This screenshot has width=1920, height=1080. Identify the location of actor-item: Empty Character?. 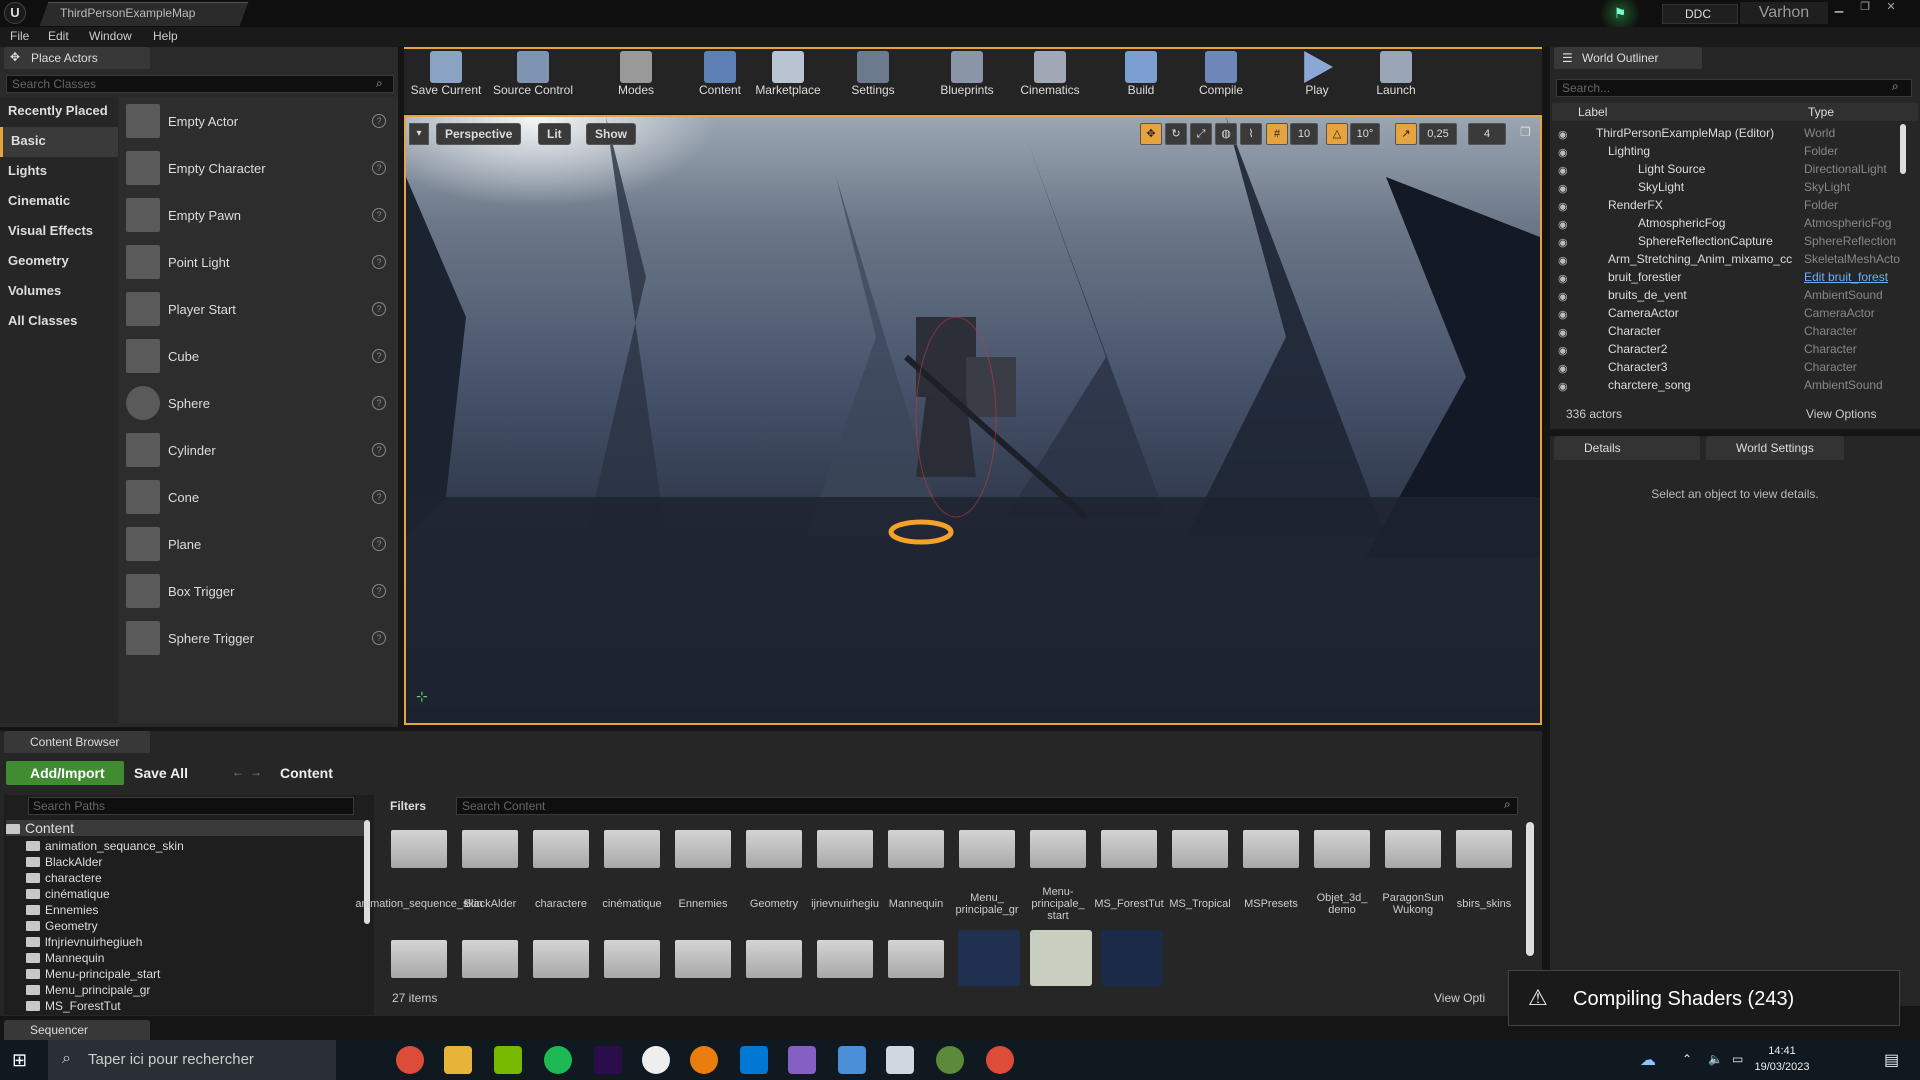
(258, 169).